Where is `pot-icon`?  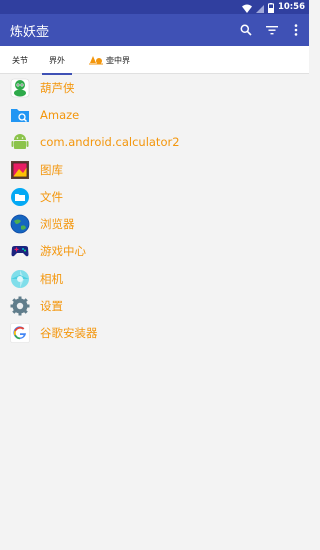
pot-icon is located at coordinates (96, 60).